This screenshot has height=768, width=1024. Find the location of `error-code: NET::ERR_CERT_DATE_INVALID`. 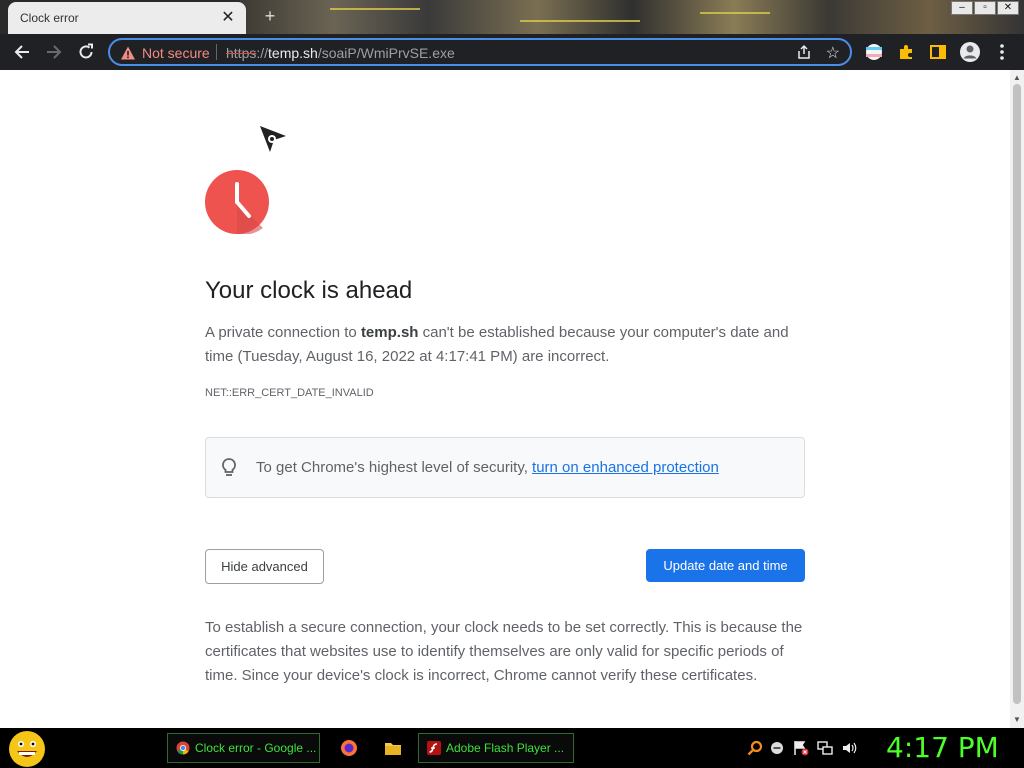

error-code: NET::ERR_CERT_DATE_INVALID is located at coordinates (289, 393).